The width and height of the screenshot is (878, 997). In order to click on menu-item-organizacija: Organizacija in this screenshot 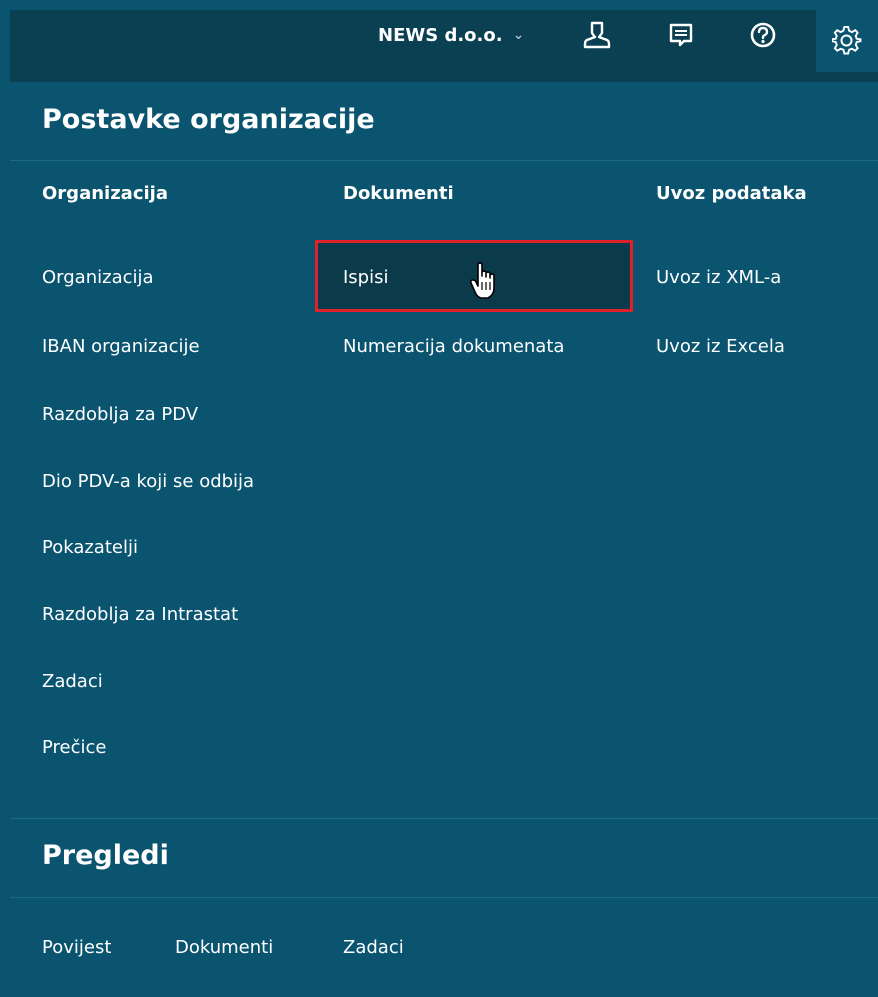, I will do `click(98, 277)`.